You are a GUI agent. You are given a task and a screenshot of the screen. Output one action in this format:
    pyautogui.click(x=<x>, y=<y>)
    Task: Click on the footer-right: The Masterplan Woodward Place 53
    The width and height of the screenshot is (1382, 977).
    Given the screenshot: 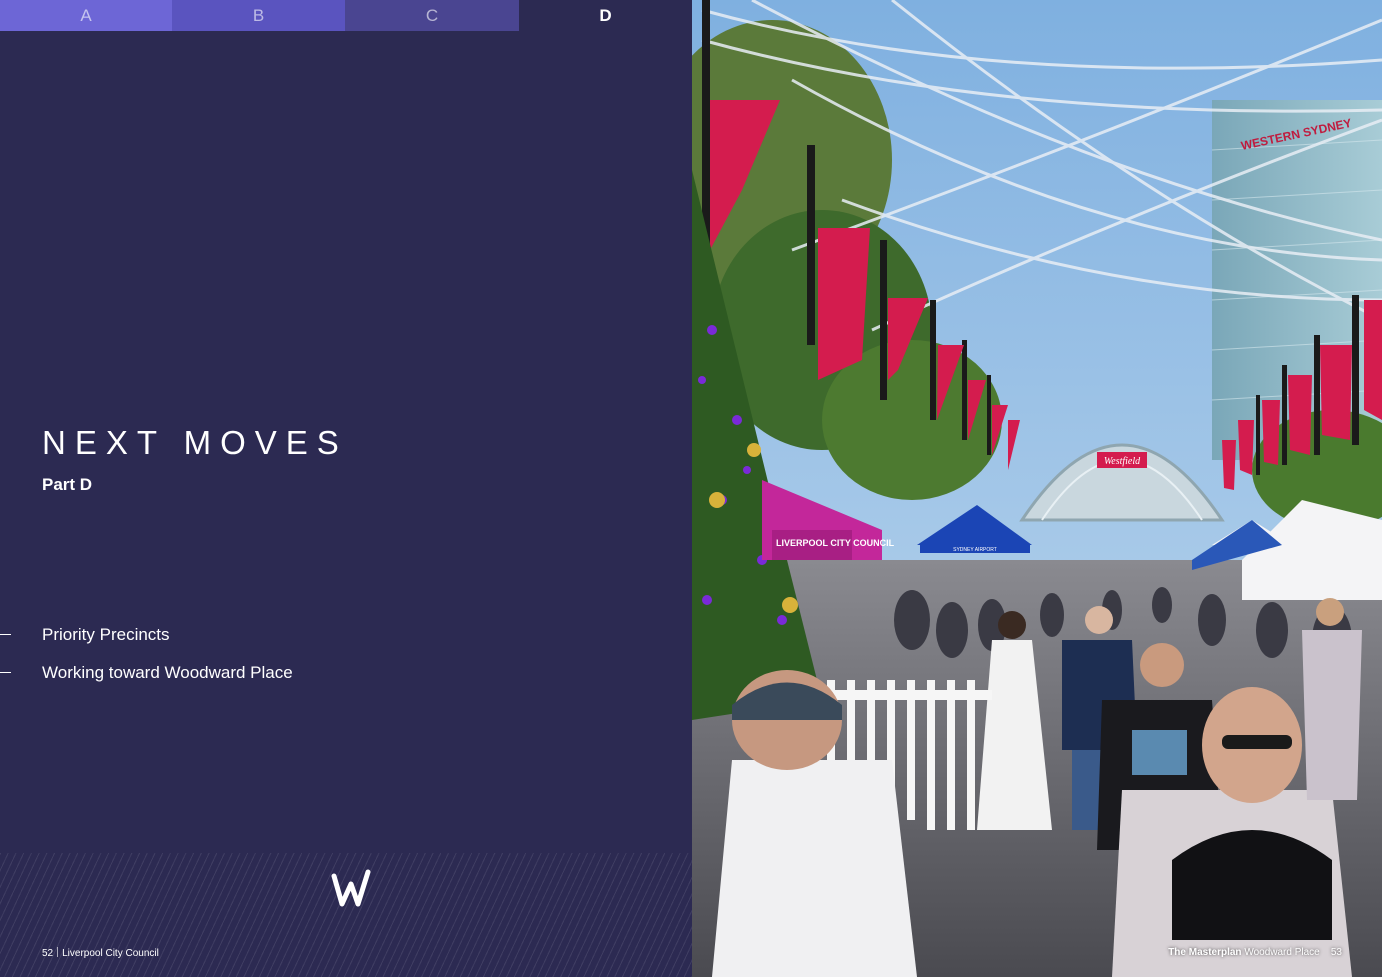 What is the action you would take?
    pyautogui.click(x=1255, y=952)
    